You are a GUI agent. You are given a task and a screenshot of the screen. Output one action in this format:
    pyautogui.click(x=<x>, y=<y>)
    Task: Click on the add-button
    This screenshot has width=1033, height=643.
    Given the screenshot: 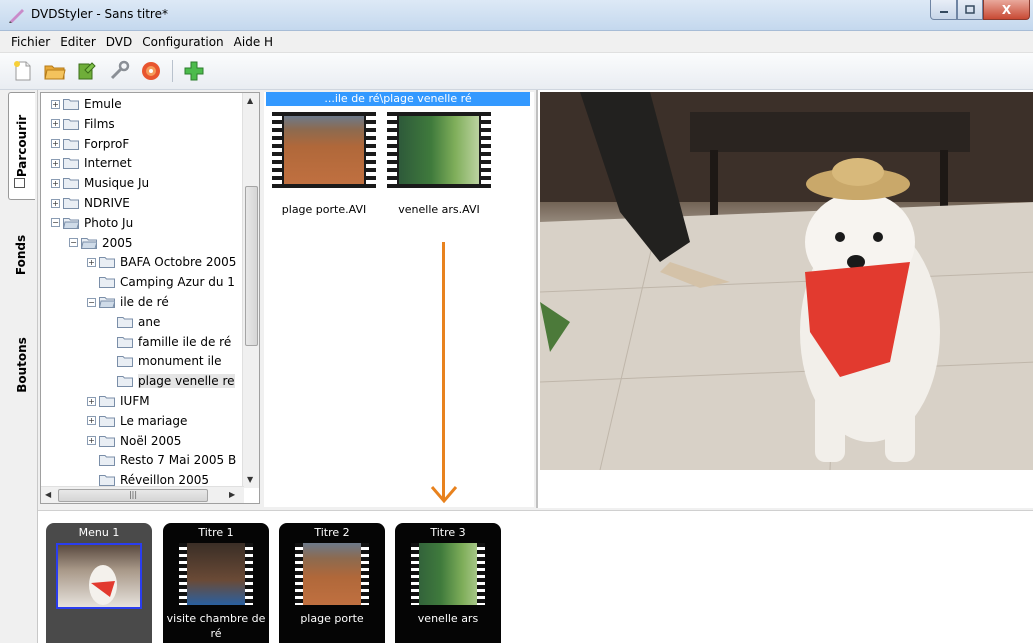 What is the action you would take?
    pyautogui.click(x=194, y=71)
    